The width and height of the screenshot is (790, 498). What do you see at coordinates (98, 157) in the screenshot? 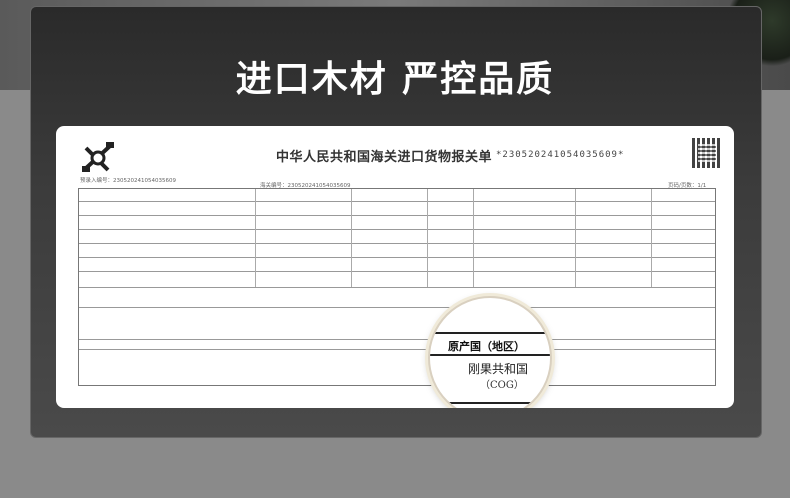
I see `customs-emblem-icon` at bounding box center [98, 157].